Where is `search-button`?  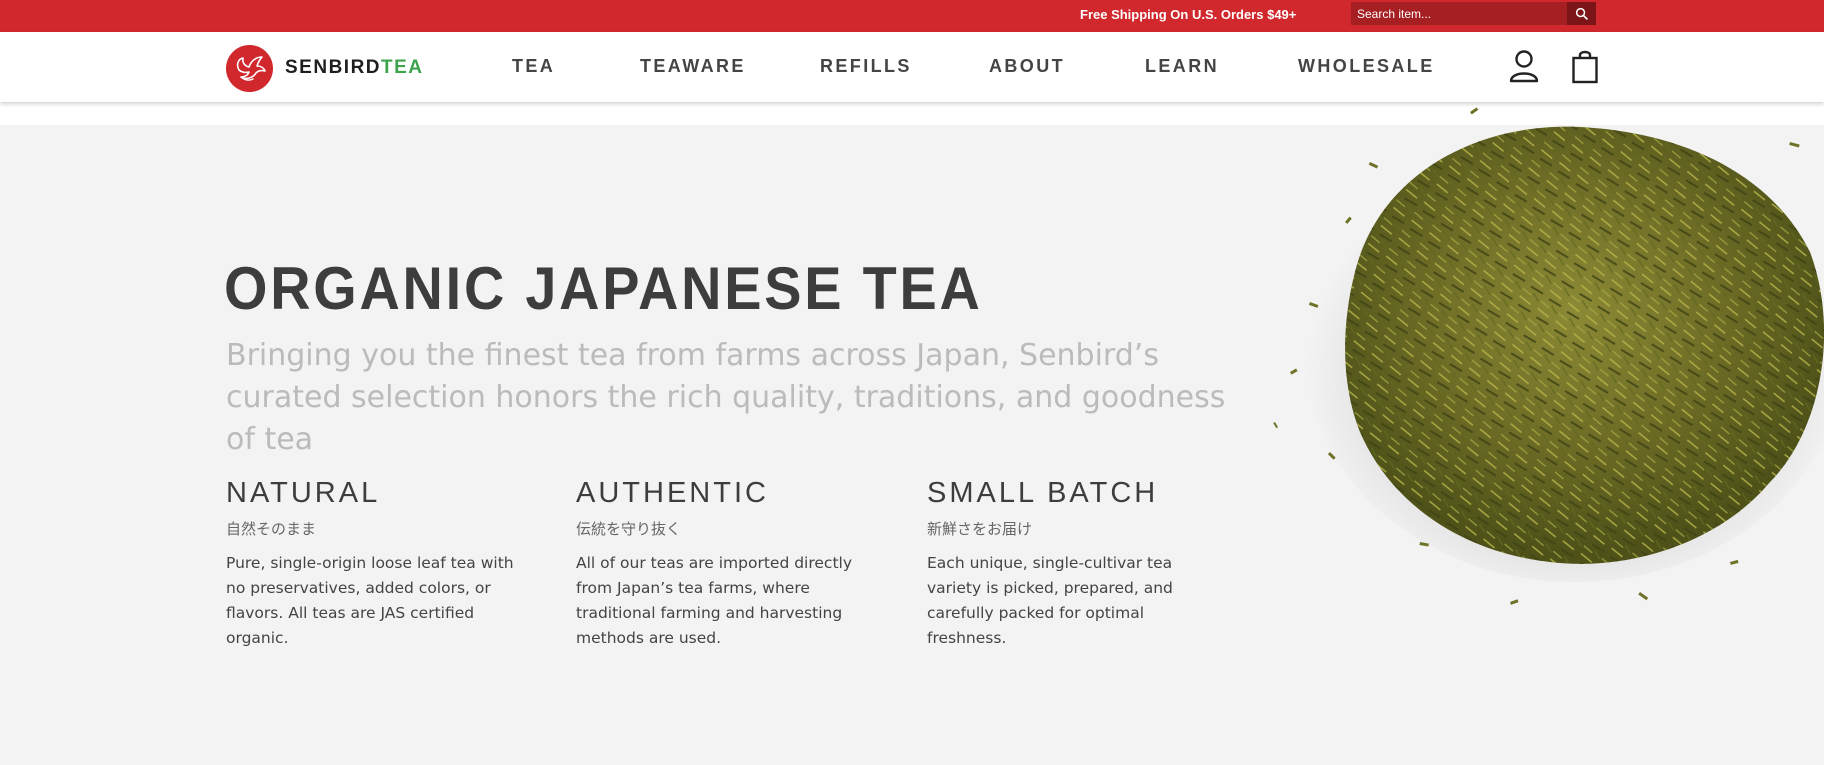
search-button is located at coordinates (1581, 13).